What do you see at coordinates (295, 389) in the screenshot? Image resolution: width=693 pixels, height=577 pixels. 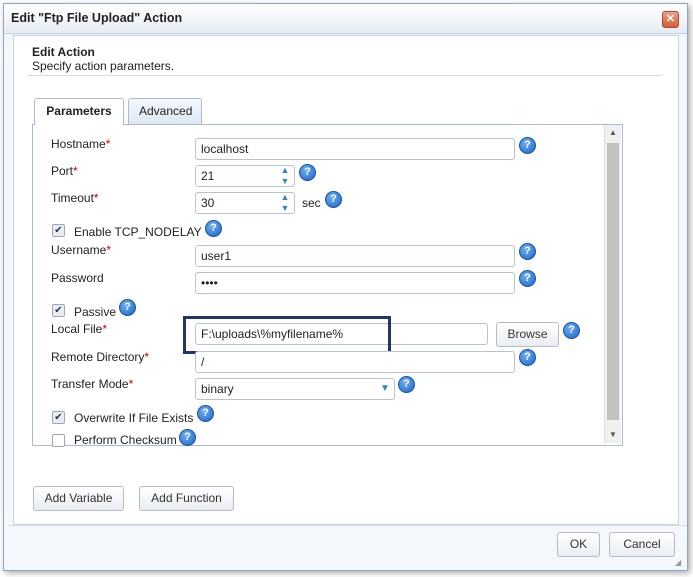 I see `transfer-mode-select: binary` at bounding box center [295, 389].